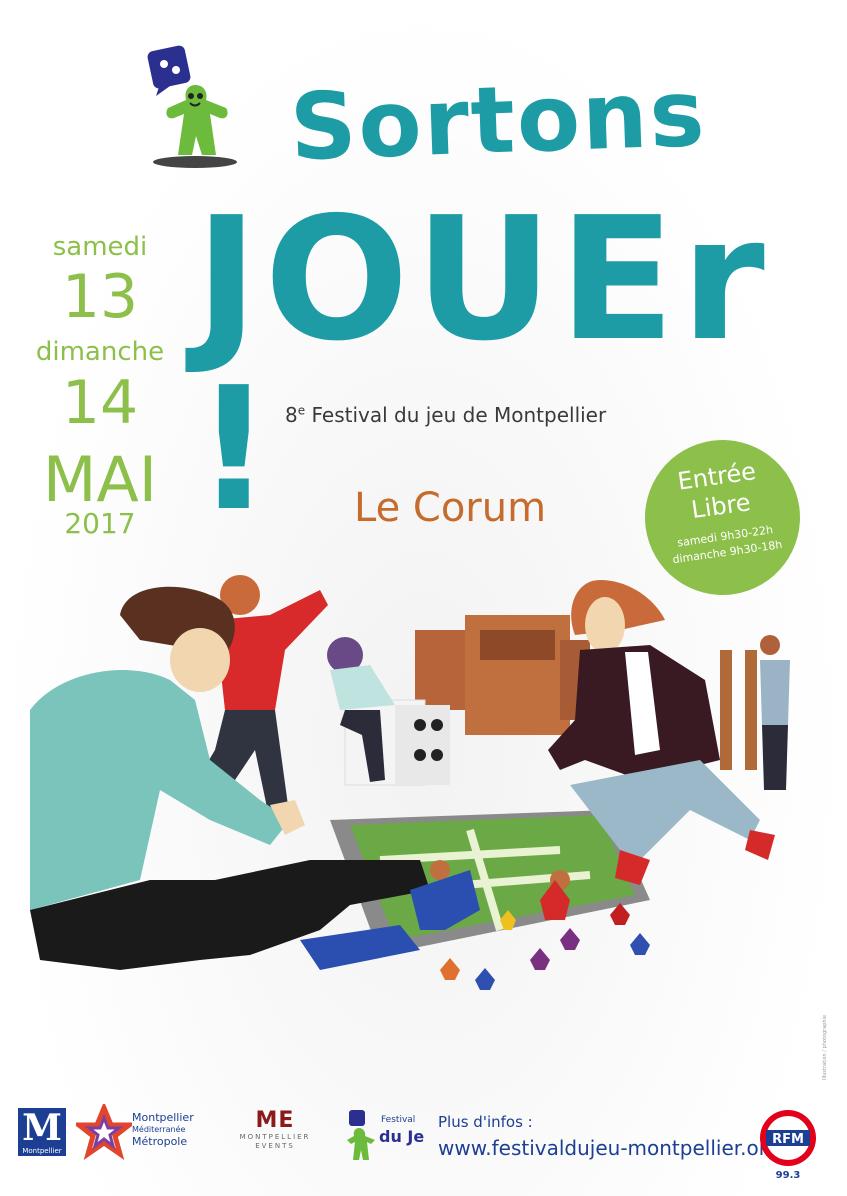 This screenshot has width=847, height=1196. I want to click on festival-website-link: www.festivaldujeu-montpellier.org, so click(608, 1148).